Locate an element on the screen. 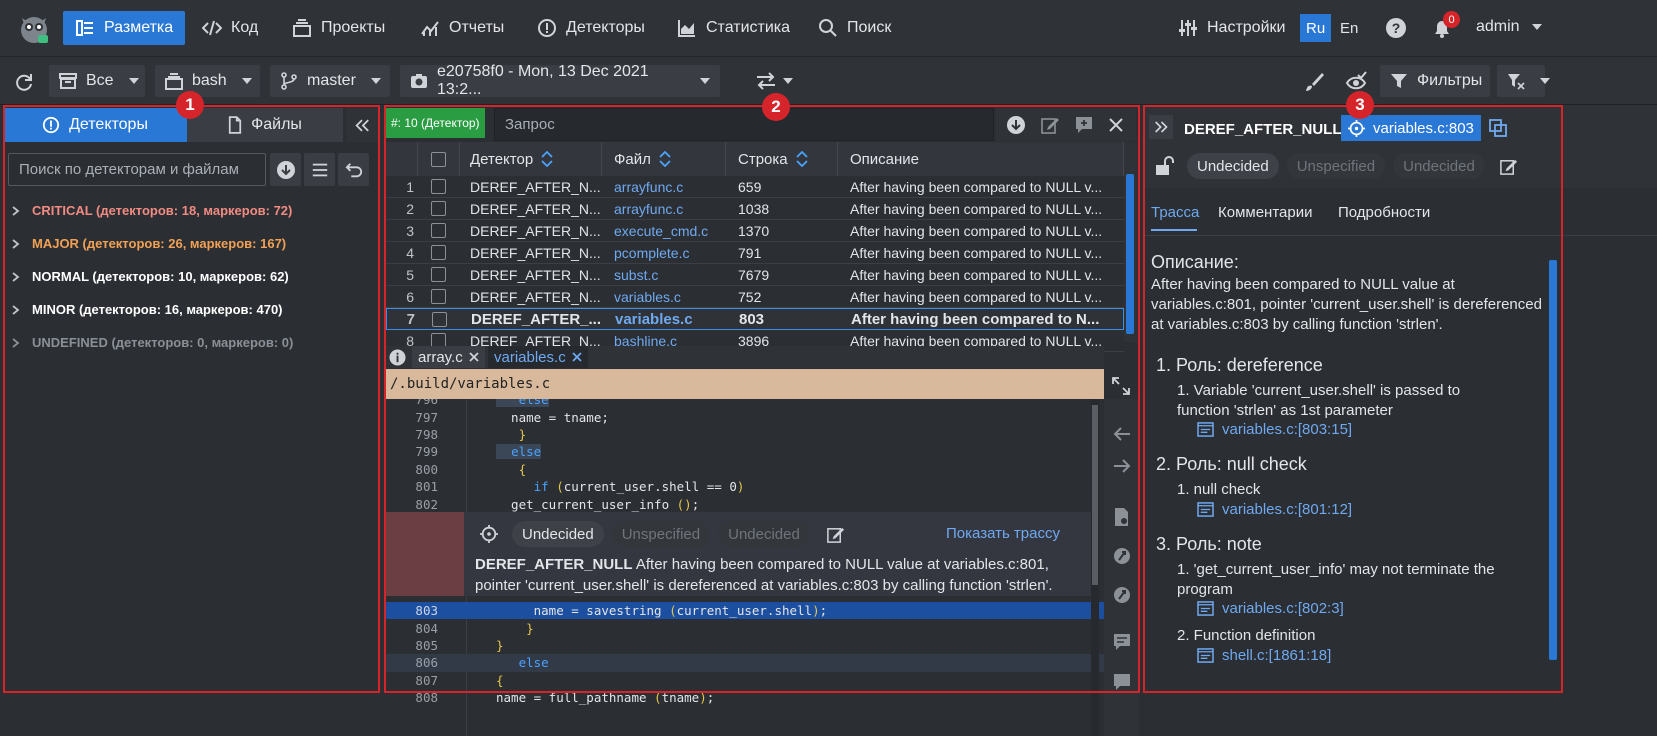  lang-ru-button: Ru is located at coordinates (1316, 28).